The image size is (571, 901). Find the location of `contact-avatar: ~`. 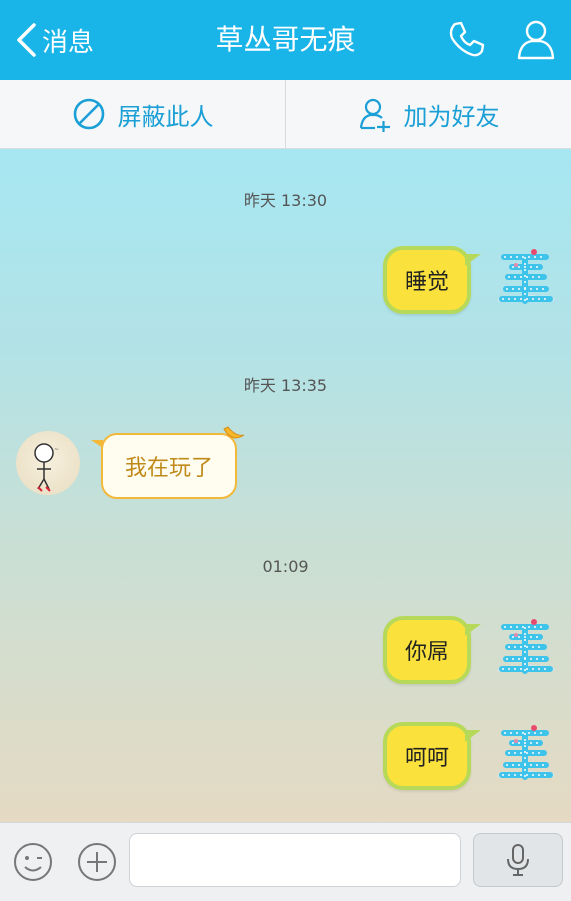

contact-avatar: ~ is located at coordinates (48, 463).